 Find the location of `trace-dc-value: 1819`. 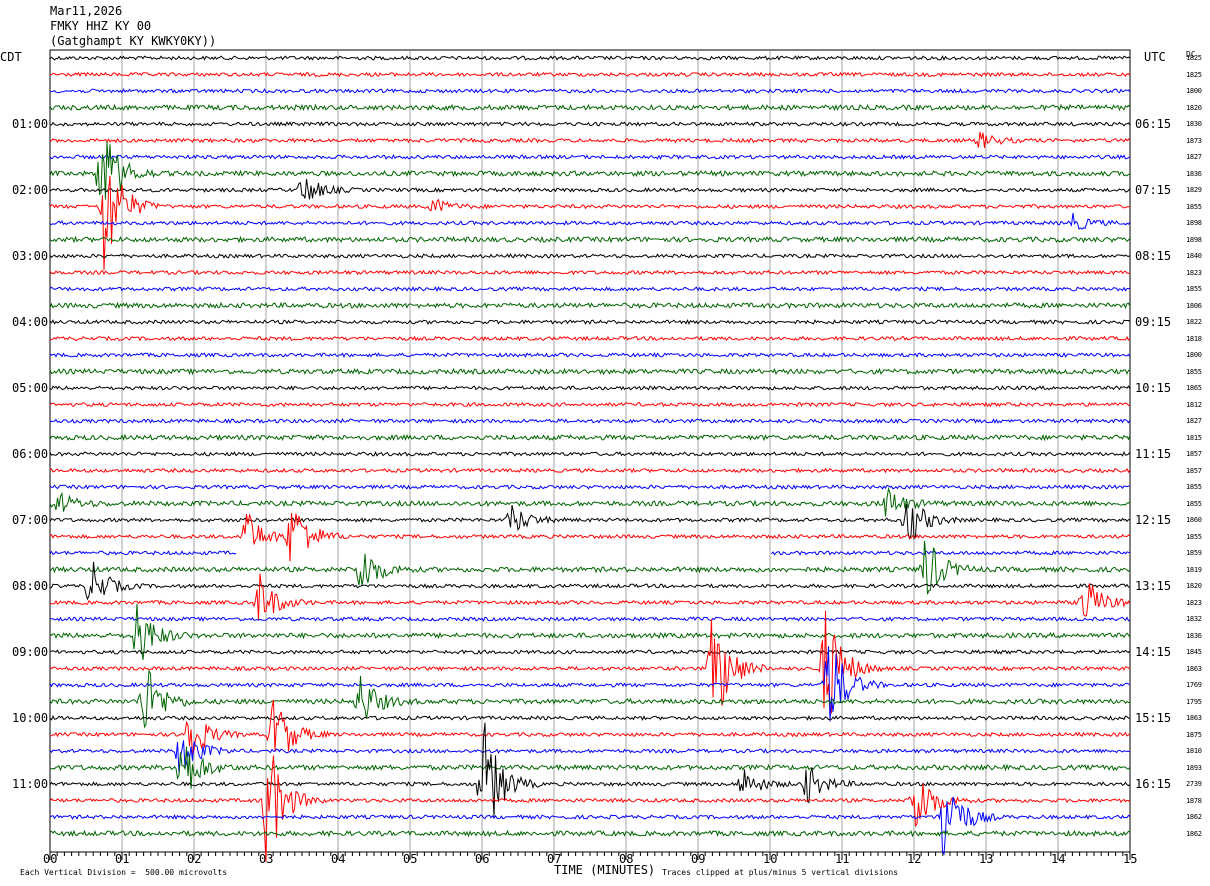

trace-dc-value: 1819 is located at coordinates (1194, 569).